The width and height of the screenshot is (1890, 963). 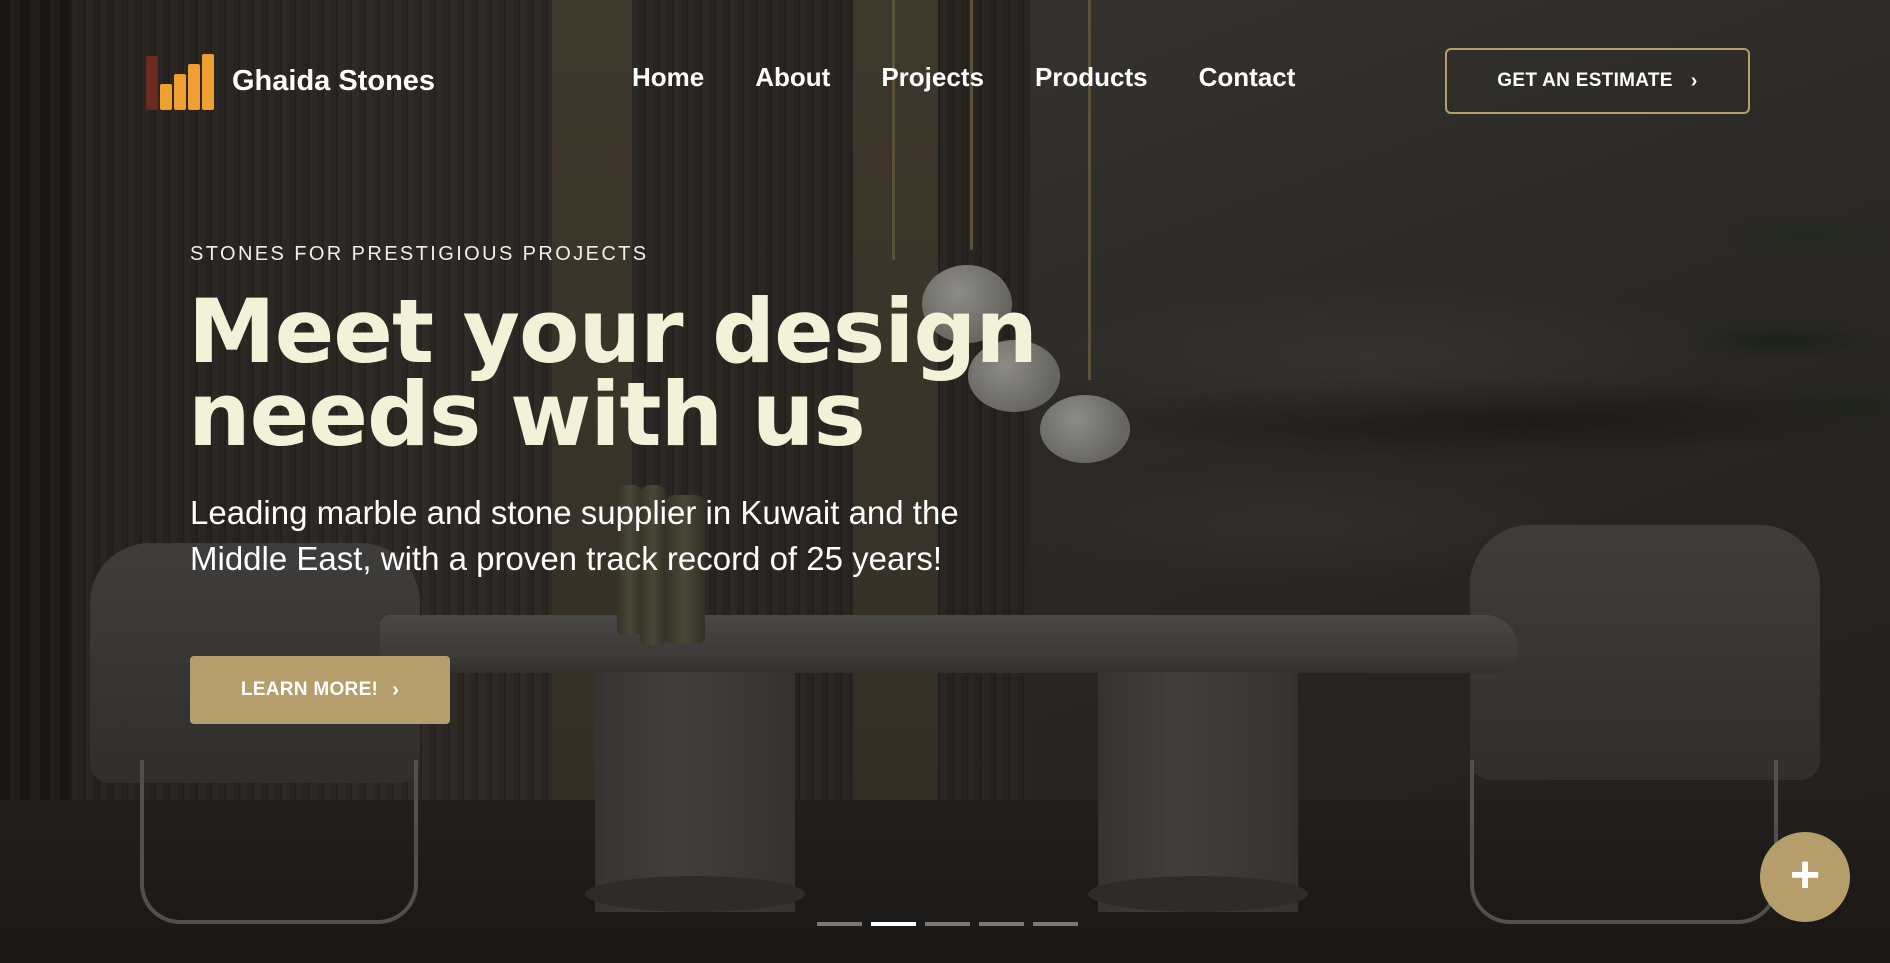 I want to click on bar-chart-logo-icon, so click(x=181, y=81).